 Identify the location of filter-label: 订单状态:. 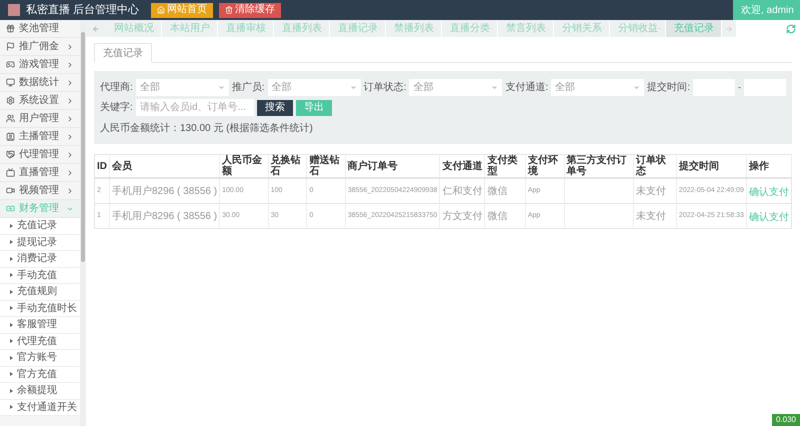
(385, 87).